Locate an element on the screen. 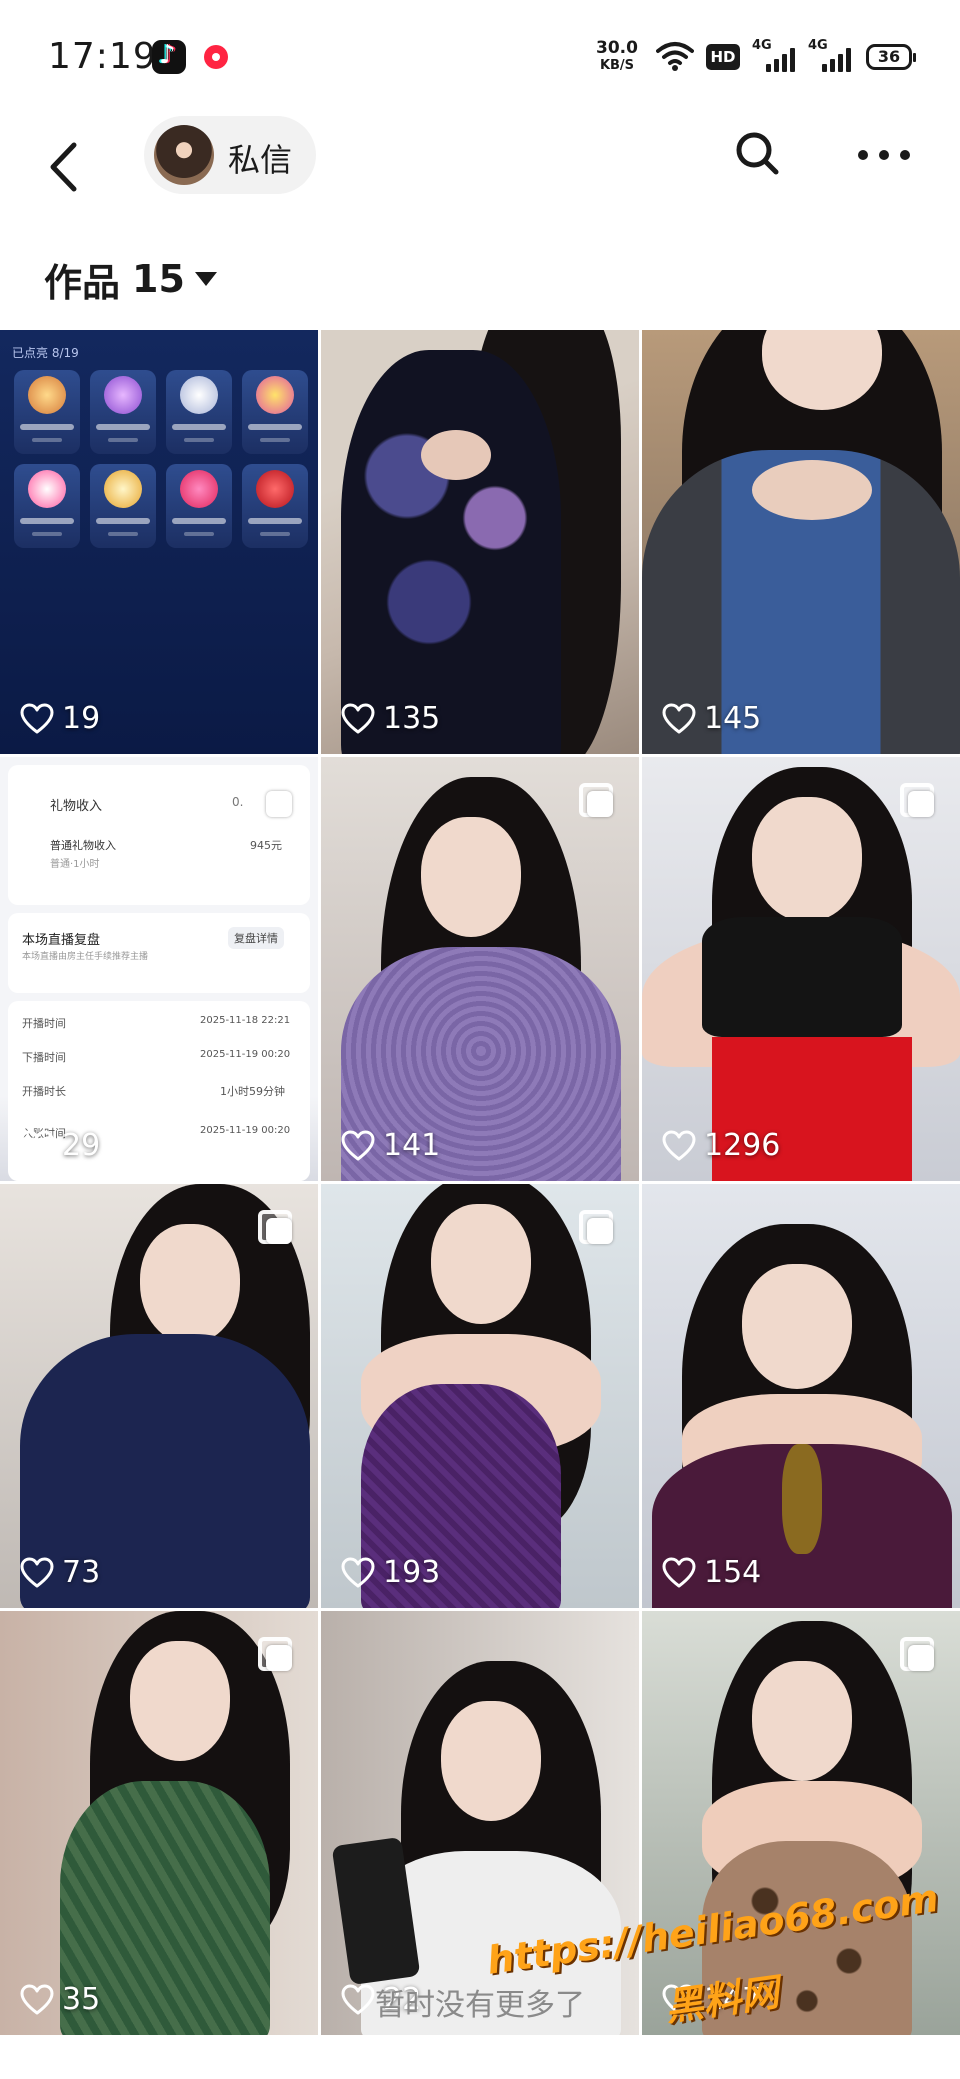 The image size is (960, 2079). like-count-row: 73 is located at coordinates (60, 1572).